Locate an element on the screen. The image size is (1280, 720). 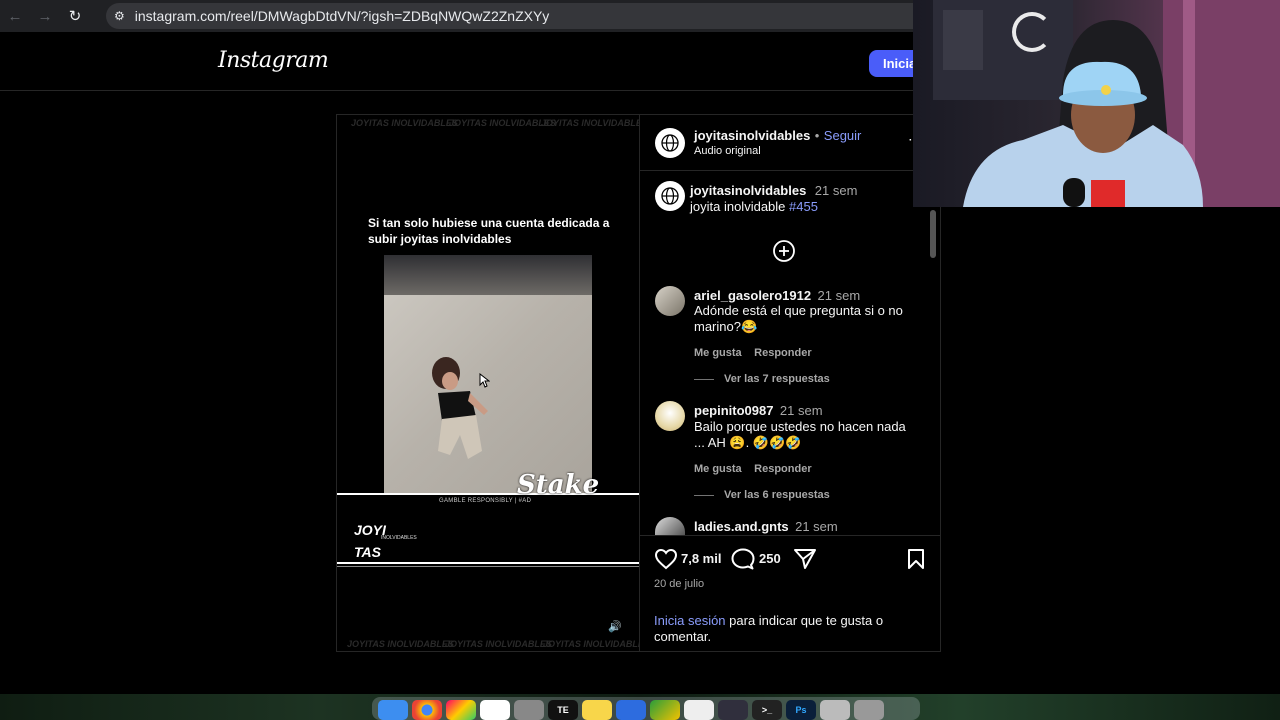
notes-icon is located at coordinates (597, 710).